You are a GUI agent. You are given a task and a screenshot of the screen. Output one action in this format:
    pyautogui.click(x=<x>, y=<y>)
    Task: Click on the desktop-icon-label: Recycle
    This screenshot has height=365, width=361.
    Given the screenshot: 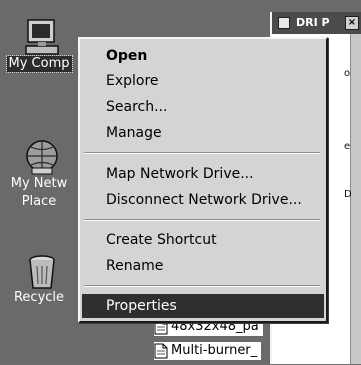 What is the action you would take?
    pyautogui.click(x=39, y=297)
    